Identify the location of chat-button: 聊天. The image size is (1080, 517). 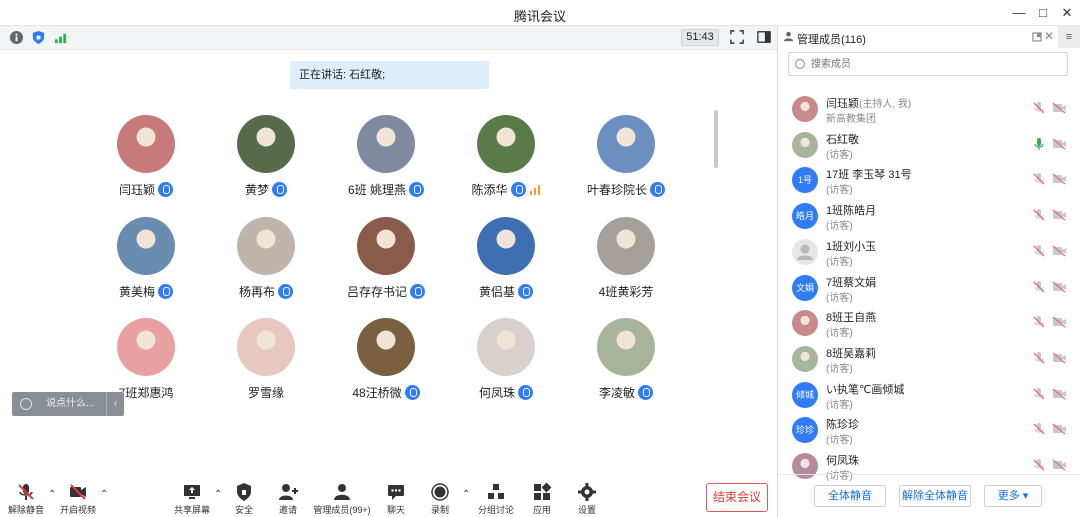
(396, 498).